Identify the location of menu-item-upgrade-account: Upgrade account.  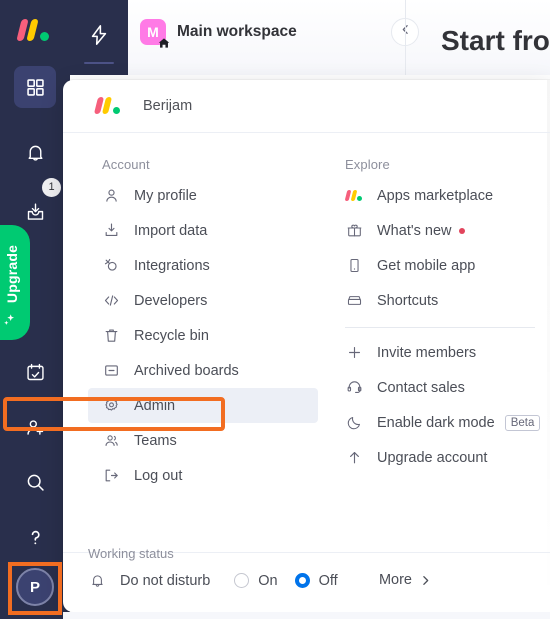
(436, 457).